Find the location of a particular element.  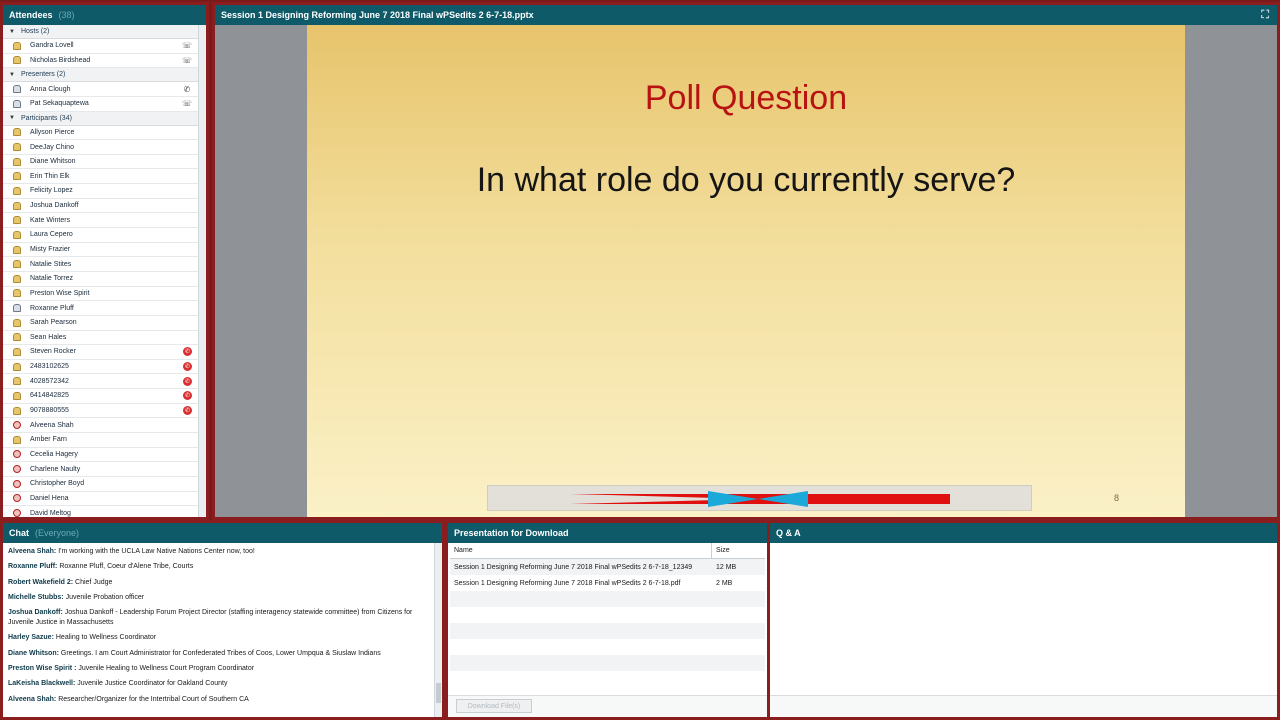

attendee-row: 6414842825 ✆ is located at coordinates (100, 396).